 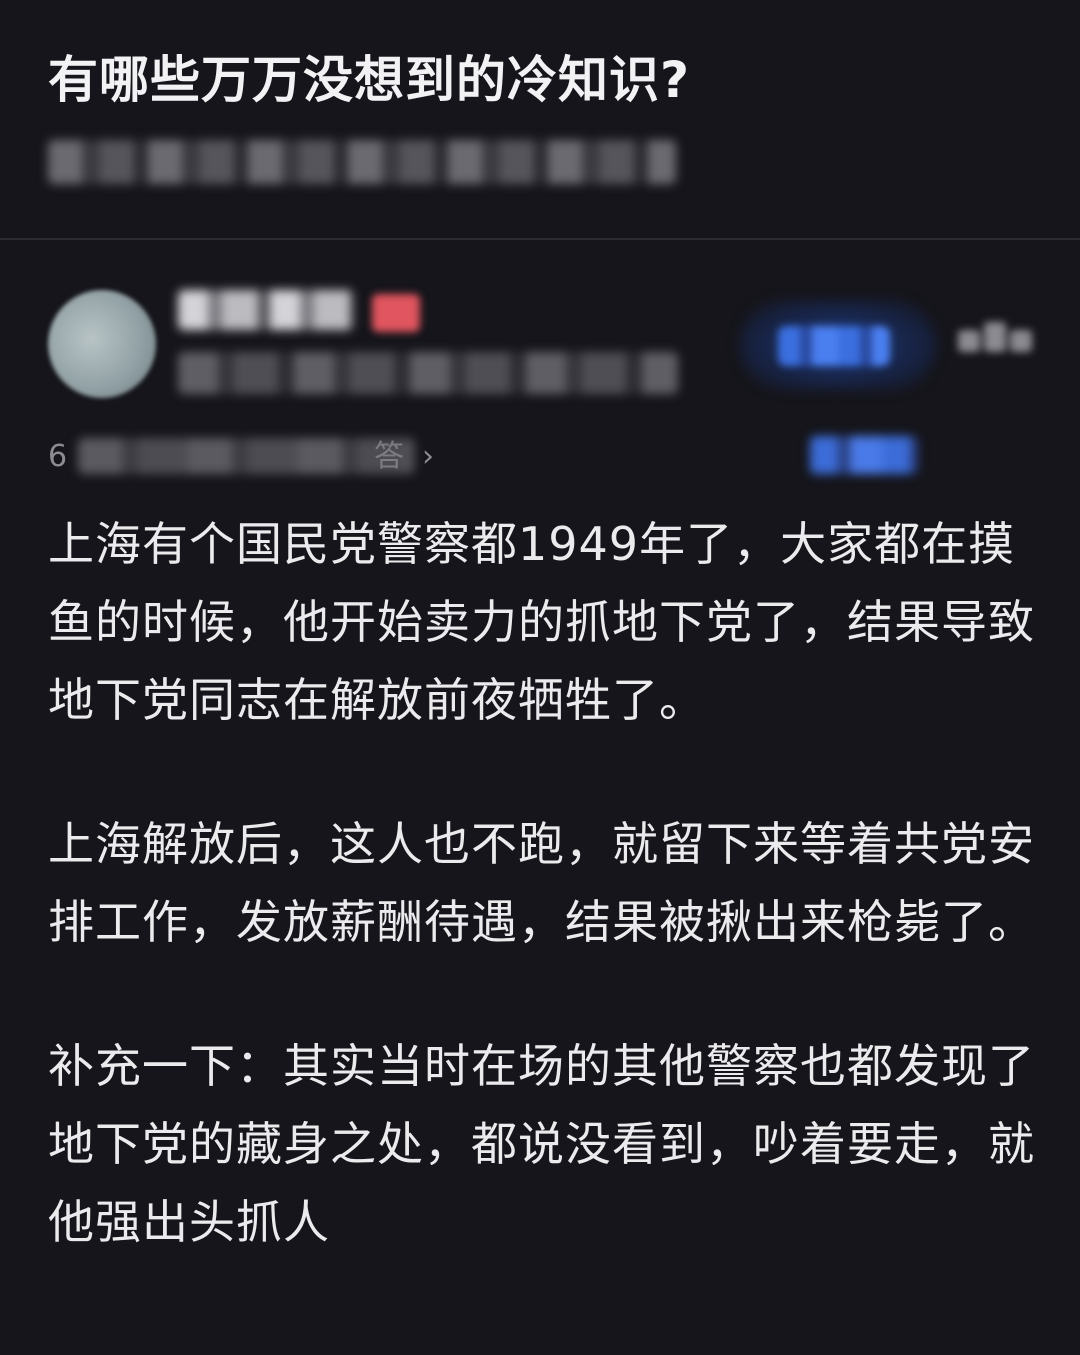 I want to click on answer-meta-tail: 答, so click(x=389, y=456).